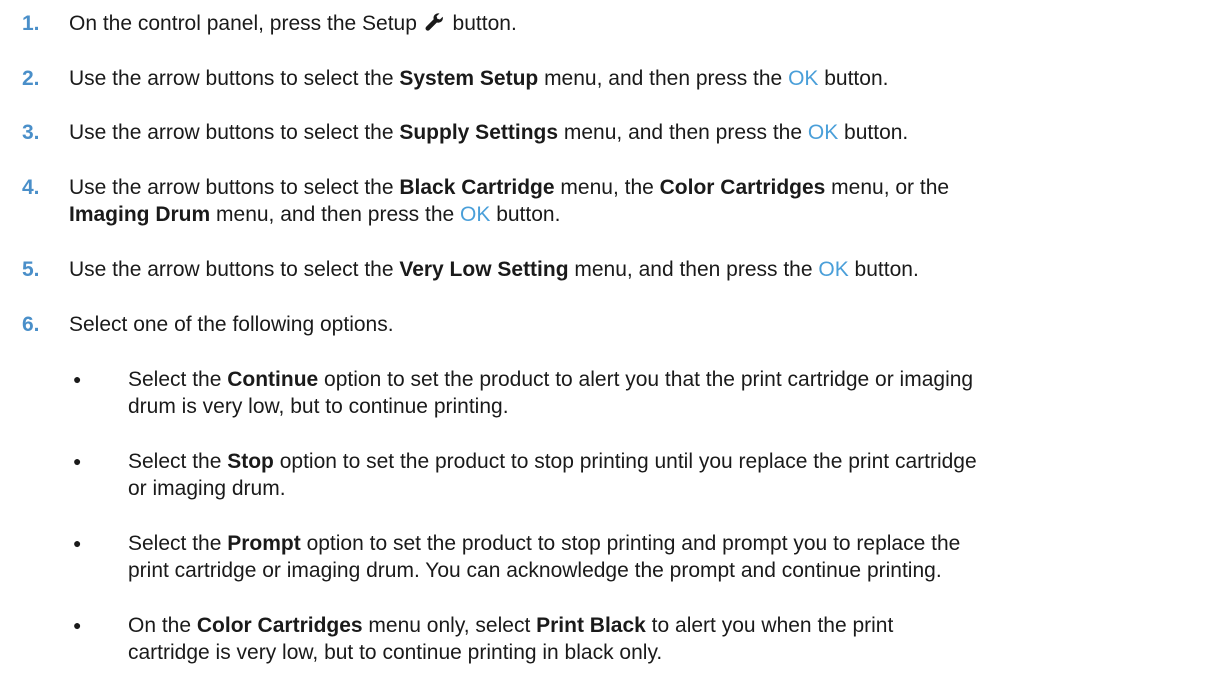  I want to click on wrench-icon, so click(434, 22).